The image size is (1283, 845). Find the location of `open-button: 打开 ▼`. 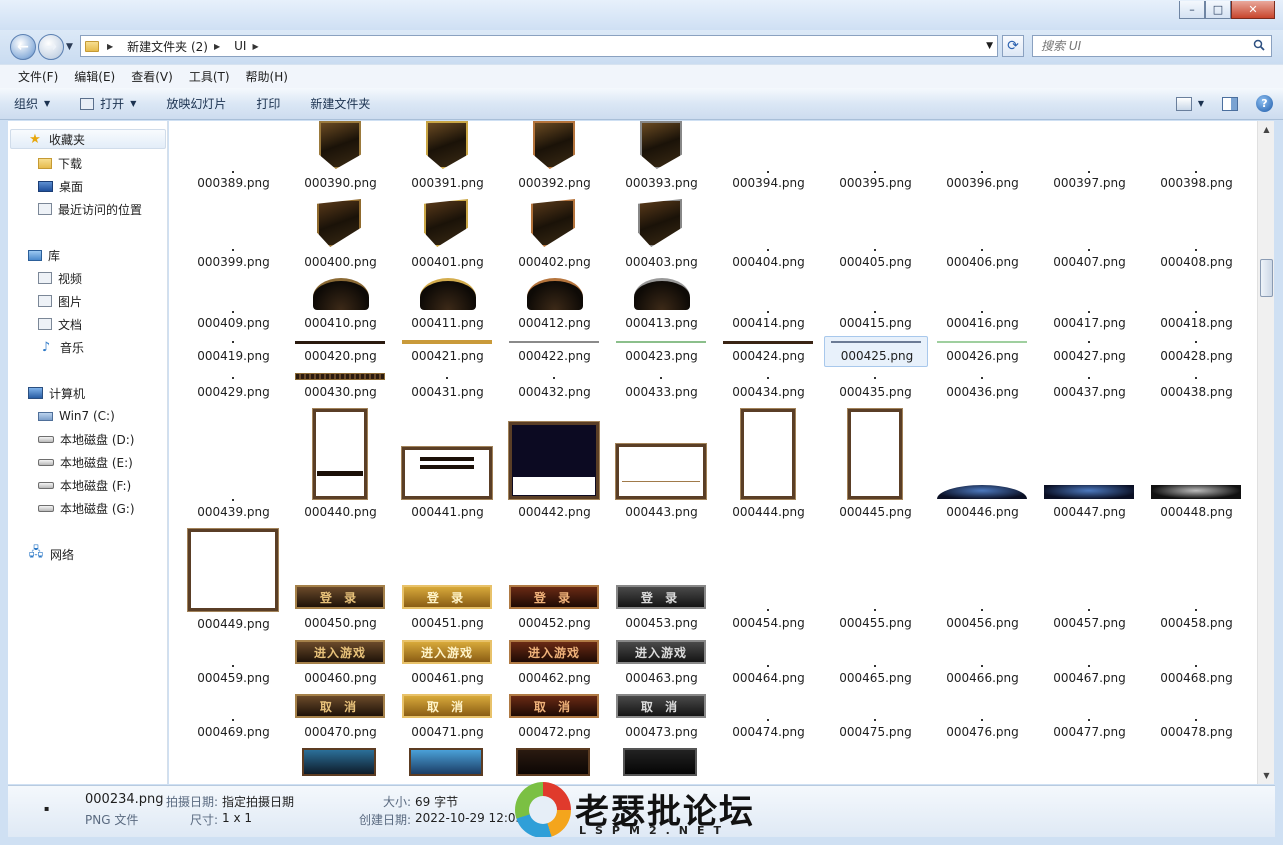

open-button: 打开 ▼ is located at coordinates (108, 103).